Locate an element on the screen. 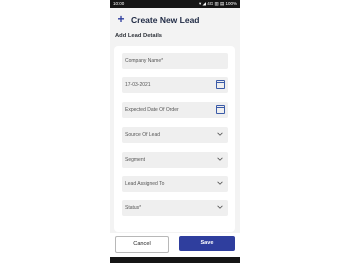 Image resolution: width=350 pixels, height=263 pixels. lead-date-value: 17-03-2021 is located at coordinates (138, 85).